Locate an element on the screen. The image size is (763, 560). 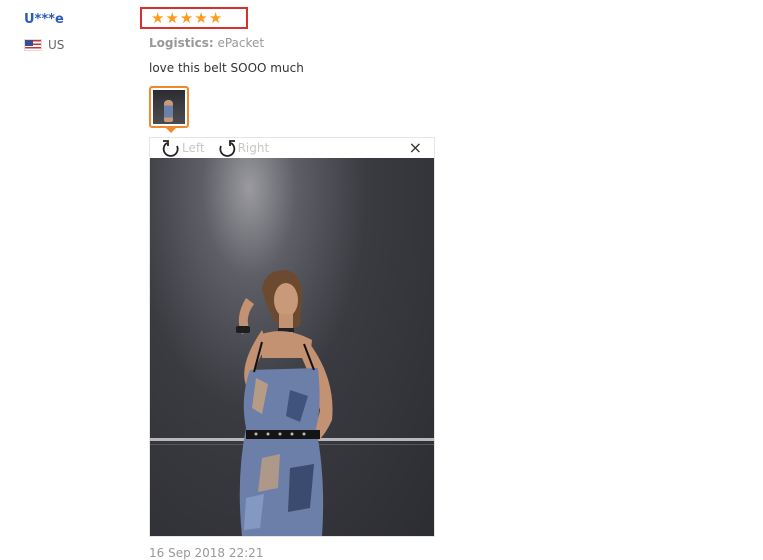
rotate-left-button: Left is located at coordinates (183, 148).